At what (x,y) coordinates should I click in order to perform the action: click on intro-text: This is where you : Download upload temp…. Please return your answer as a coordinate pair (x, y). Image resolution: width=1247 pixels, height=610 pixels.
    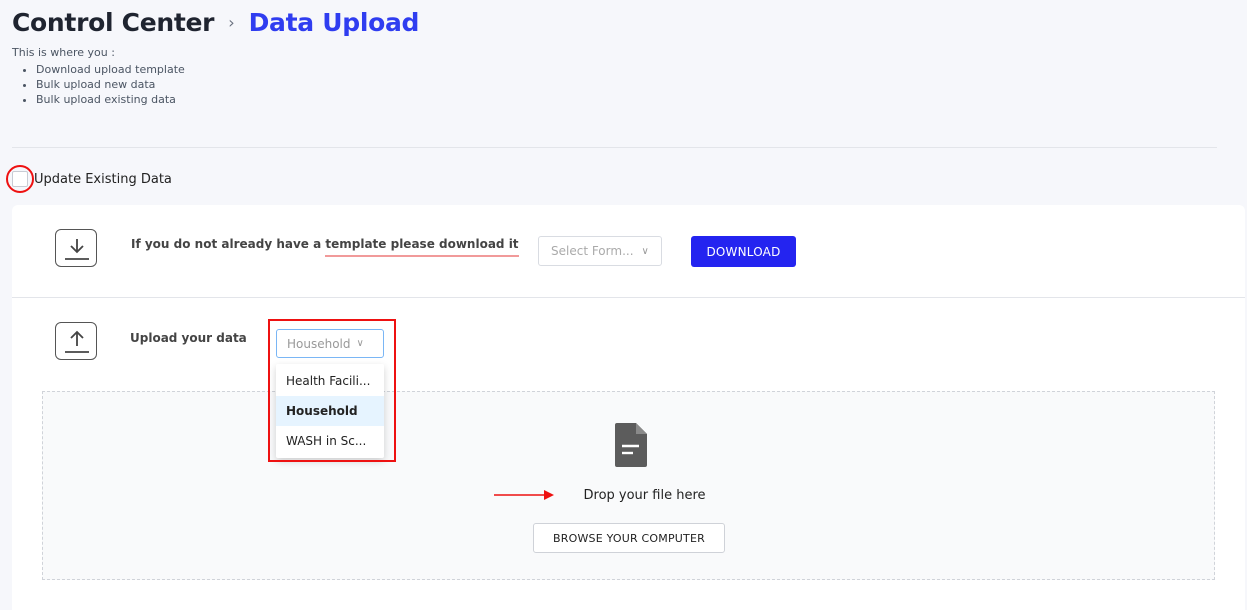
    Looking at the image, I should click on (629, 76).